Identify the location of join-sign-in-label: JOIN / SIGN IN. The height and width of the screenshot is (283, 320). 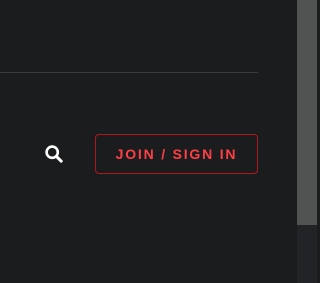
(176, 154).